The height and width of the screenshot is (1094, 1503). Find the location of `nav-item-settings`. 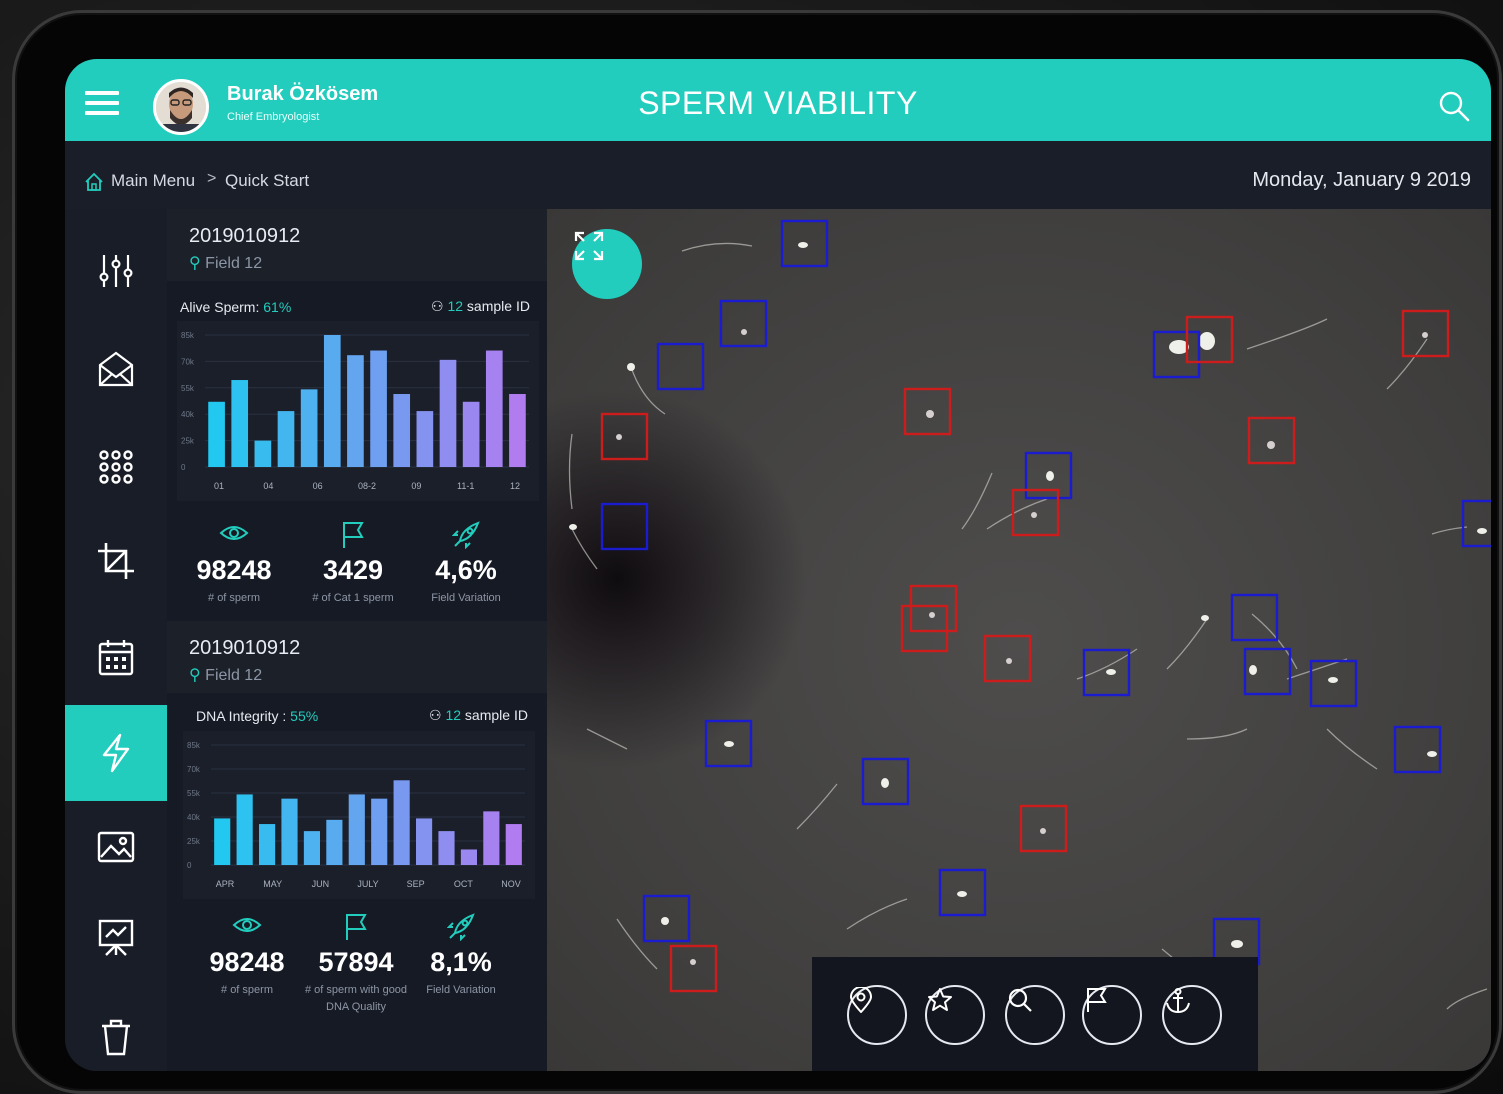

nav-item-settings is located at coordinates (116, 271).